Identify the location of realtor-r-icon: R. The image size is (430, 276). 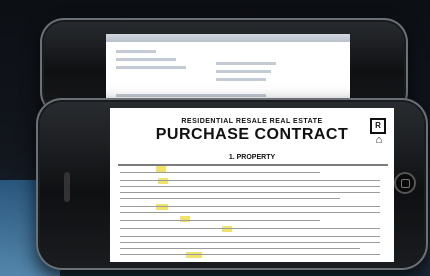
(378, 126).